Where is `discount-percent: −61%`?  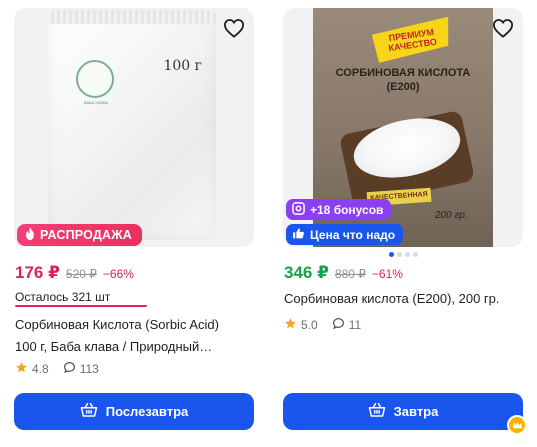 discount-percent: −61% is located at coordinates (387, 274).